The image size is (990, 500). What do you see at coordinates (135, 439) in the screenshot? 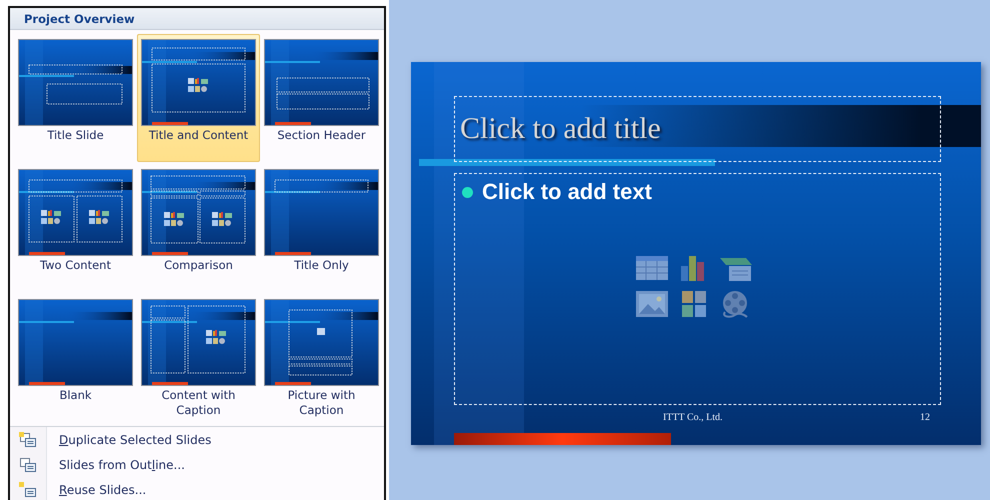
I see `menu-item: Duplicate Selected Slides` at bounding box center [135, 439].